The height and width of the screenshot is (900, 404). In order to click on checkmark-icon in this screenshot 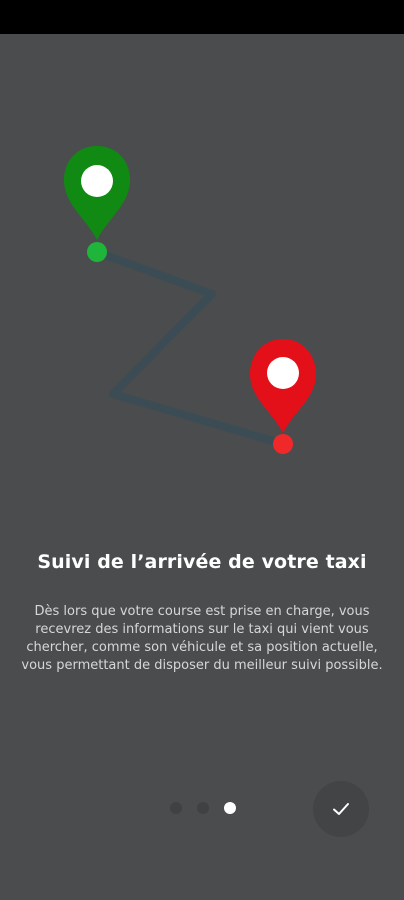, I will do `click(341, 809)`.